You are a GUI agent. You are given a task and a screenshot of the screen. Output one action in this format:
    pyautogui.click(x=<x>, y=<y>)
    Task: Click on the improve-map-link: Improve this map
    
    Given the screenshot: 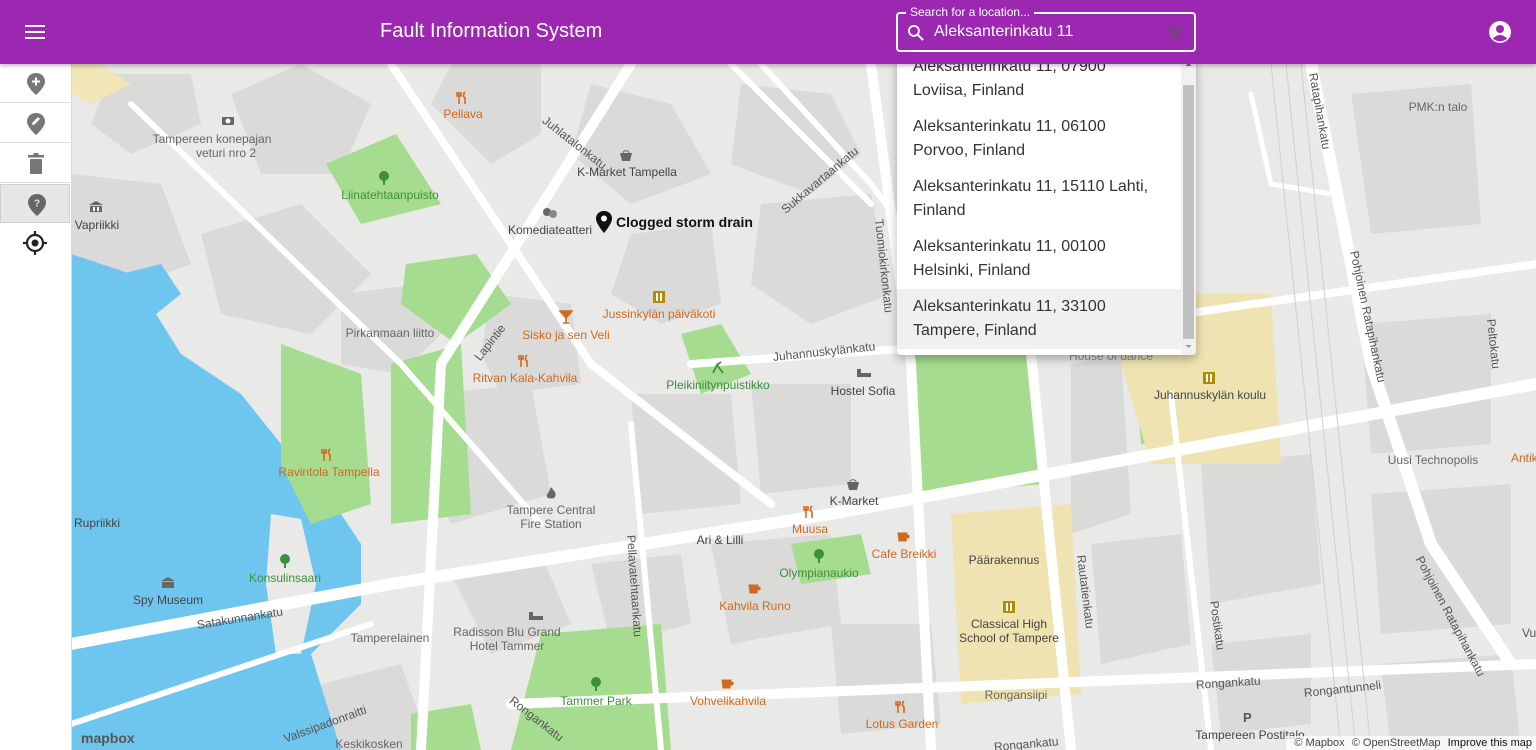 What is the action you would take?
    pyautogui.click(x=1490, y=743)
    